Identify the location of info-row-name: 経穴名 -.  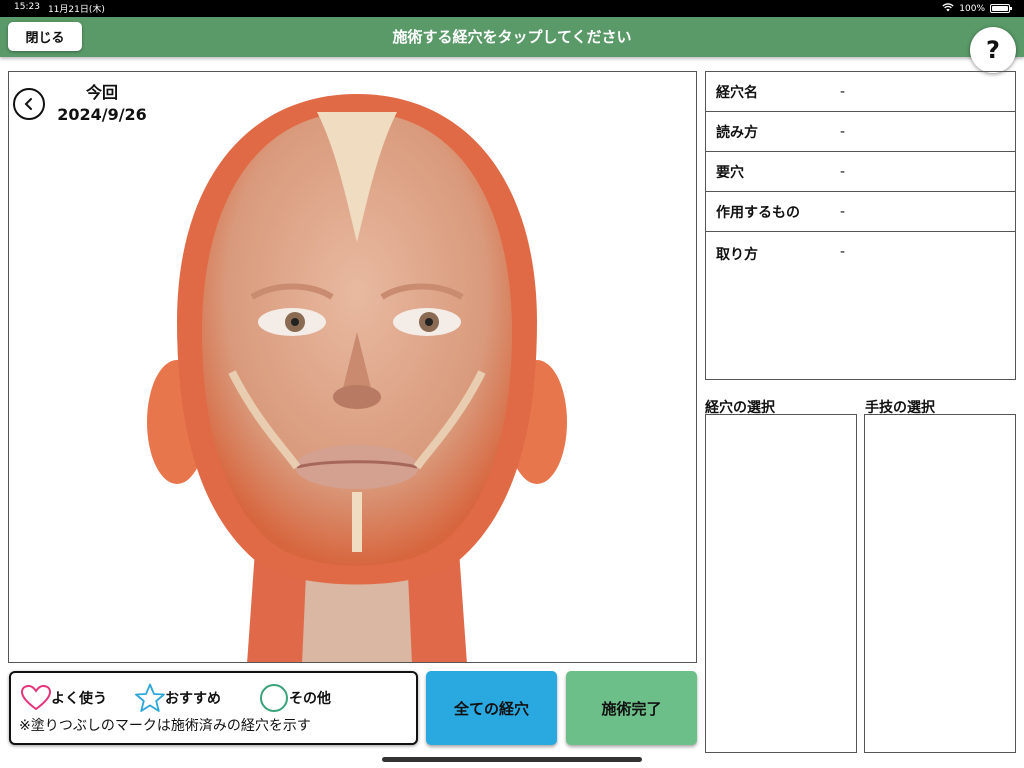
(860, 92).